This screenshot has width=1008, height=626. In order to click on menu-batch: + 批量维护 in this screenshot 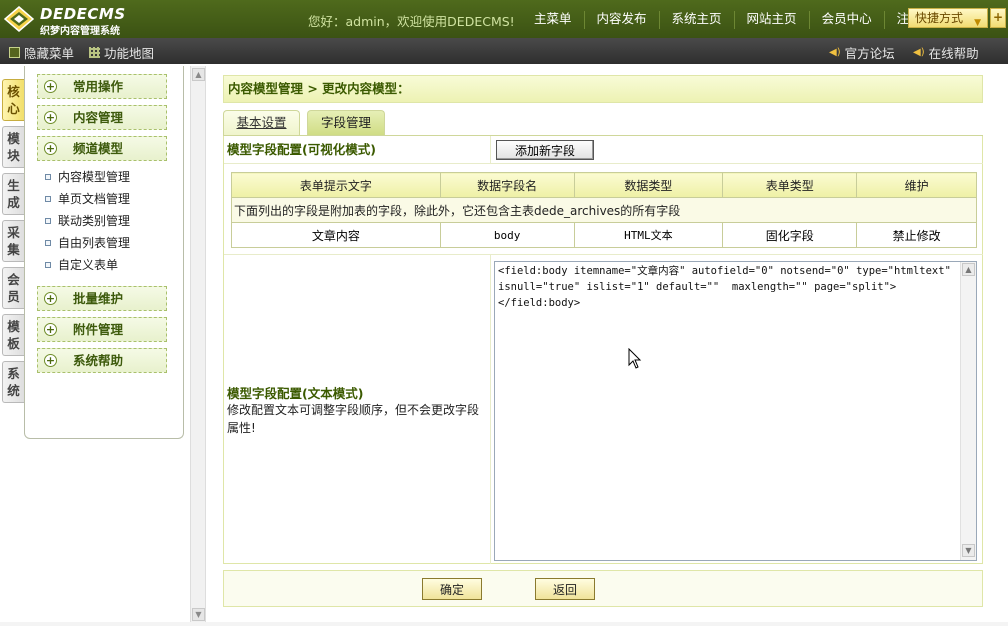, I will do `click(102, 298)`.